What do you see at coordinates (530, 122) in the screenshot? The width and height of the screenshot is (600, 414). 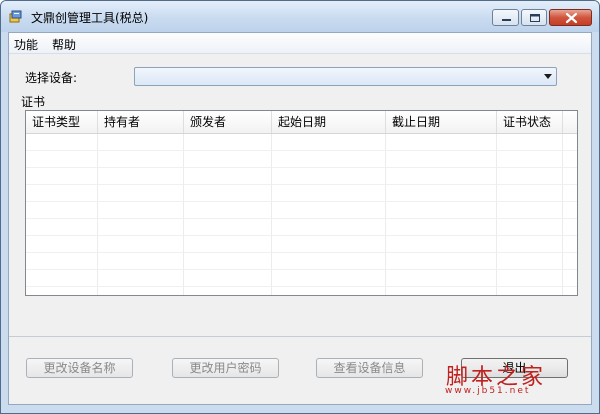 I see `column-header-status: 证书状态` at bounding box center [530, 122].